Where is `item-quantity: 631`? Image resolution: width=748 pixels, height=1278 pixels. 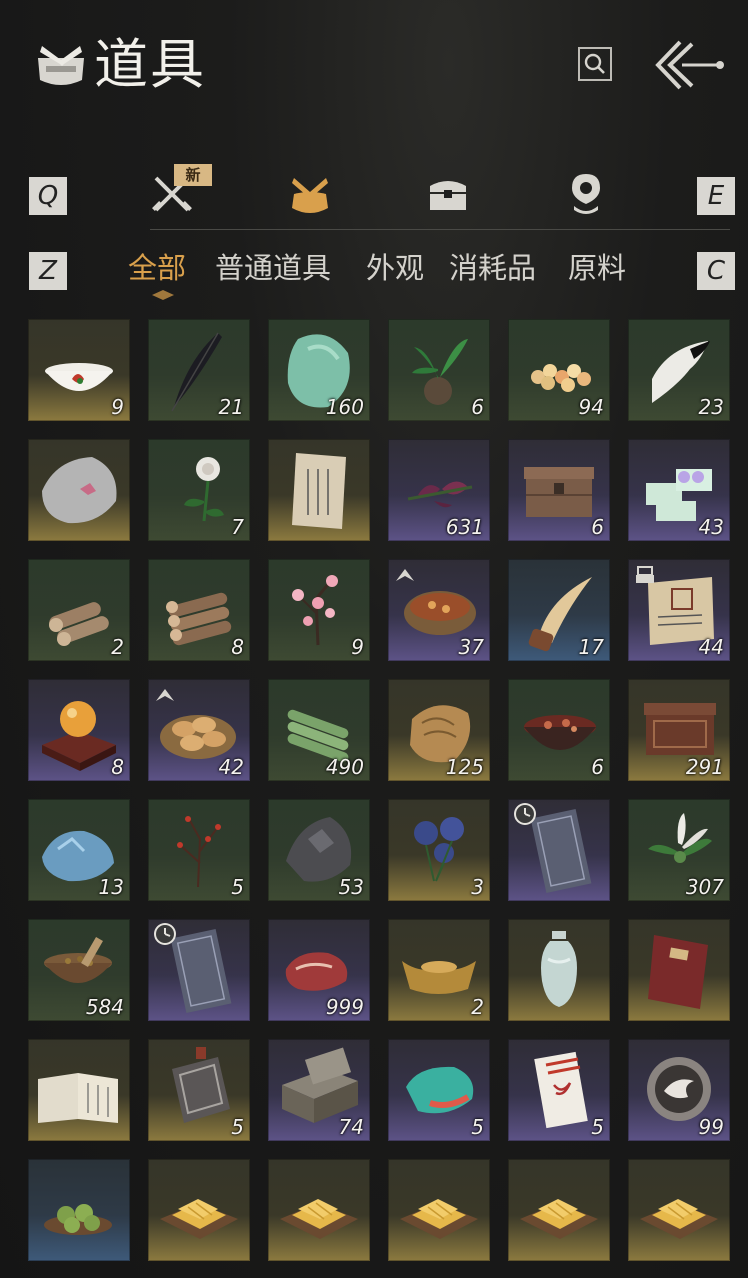 item-quantity: 631 is located at coordinates (464, 527).